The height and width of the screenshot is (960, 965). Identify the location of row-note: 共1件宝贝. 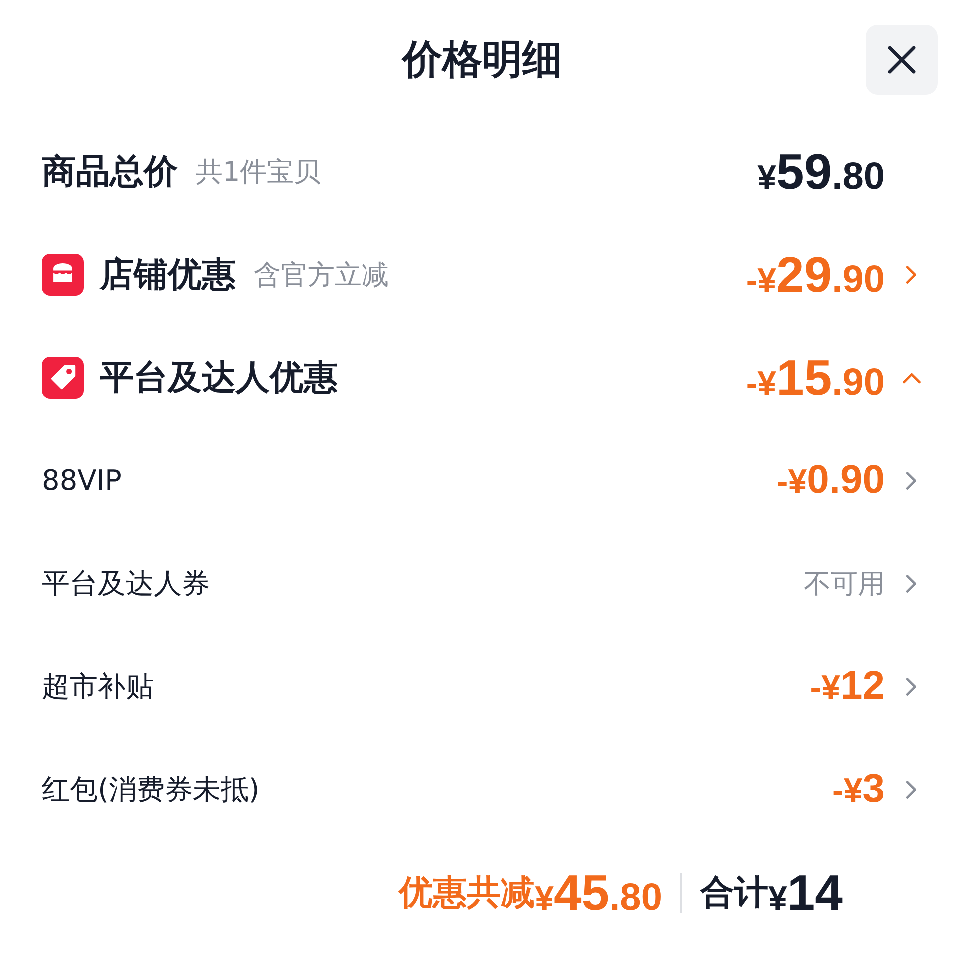
(259, 173).